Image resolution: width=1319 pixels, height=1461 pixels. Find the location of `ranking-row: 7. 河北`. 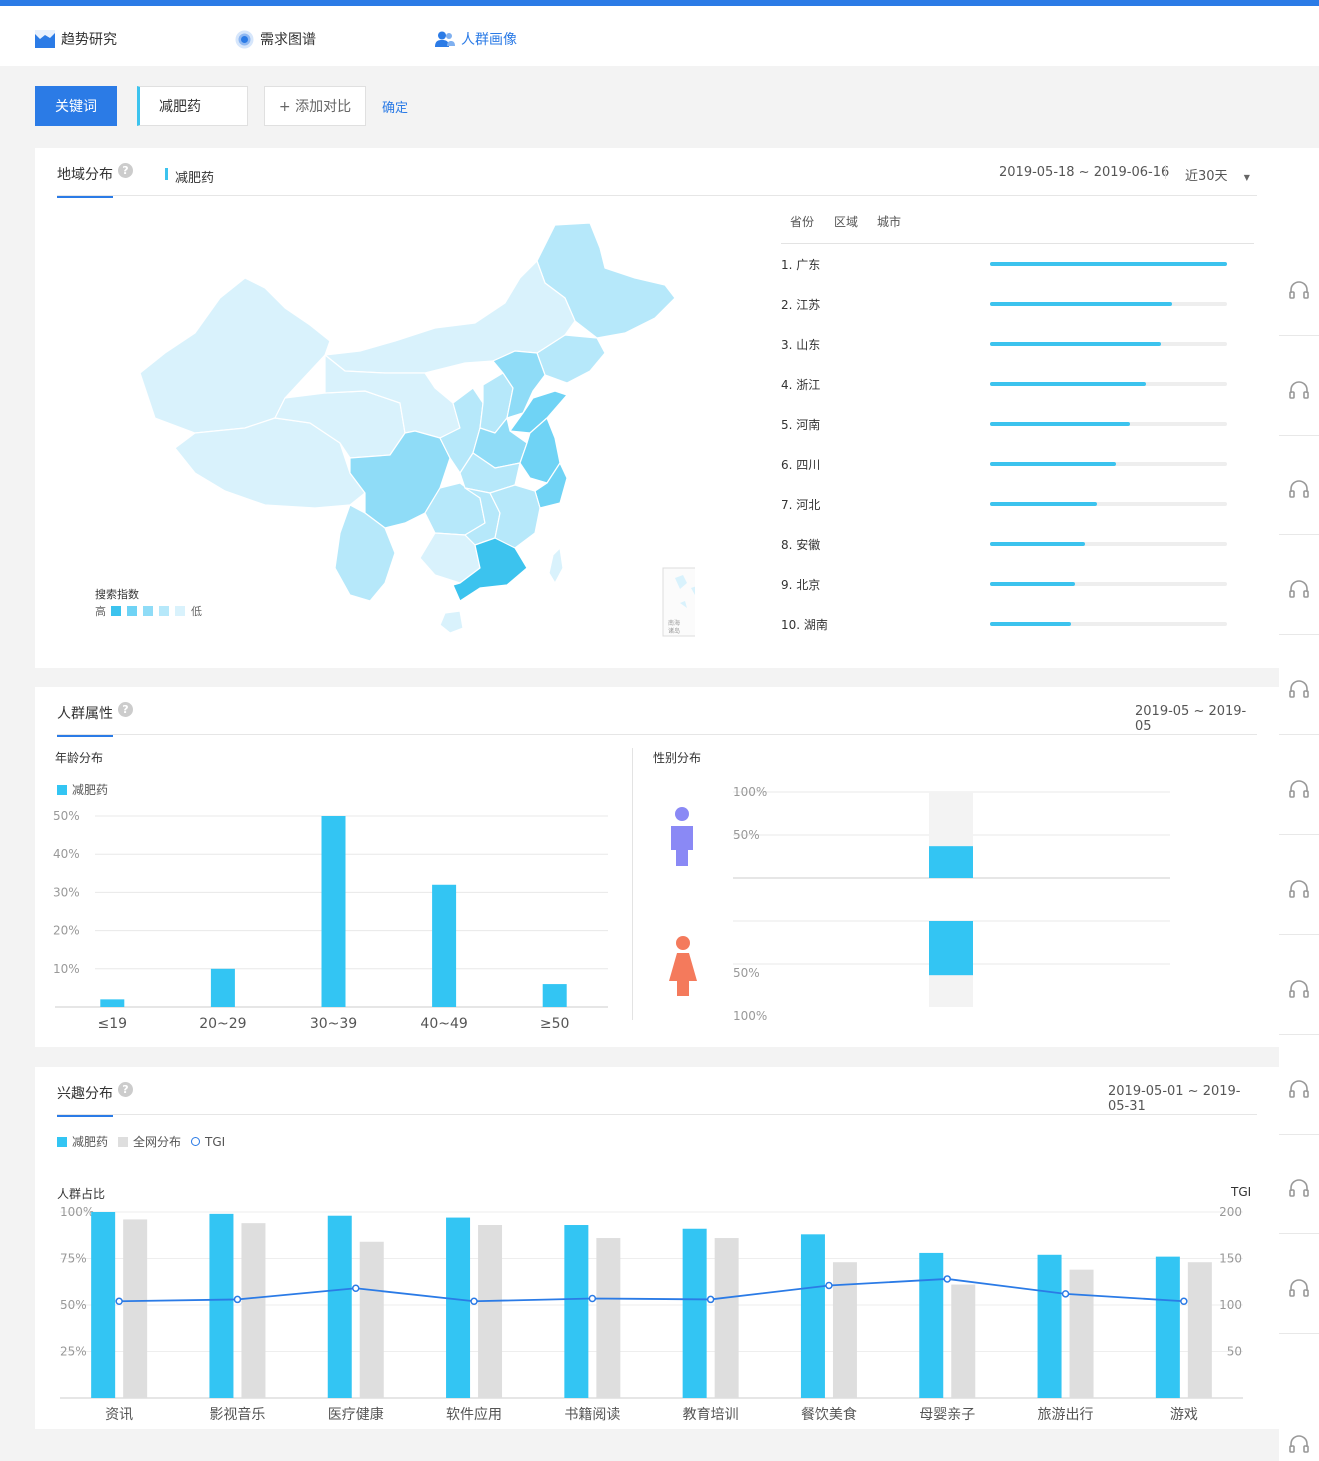

ranking-row: 7. 河北 is located at coordinates (1006, 504).